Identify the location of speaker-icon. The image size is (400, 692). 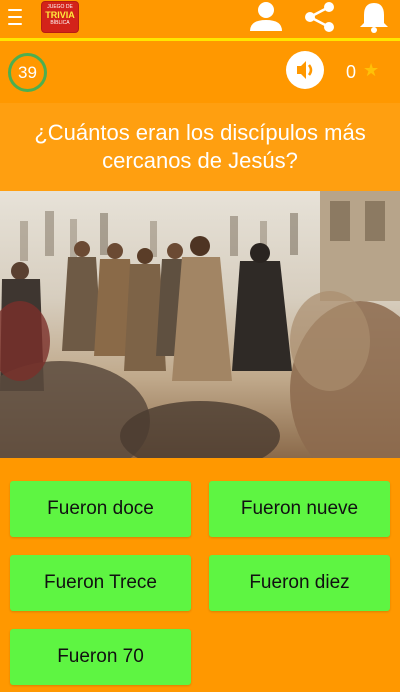
(305, 70).